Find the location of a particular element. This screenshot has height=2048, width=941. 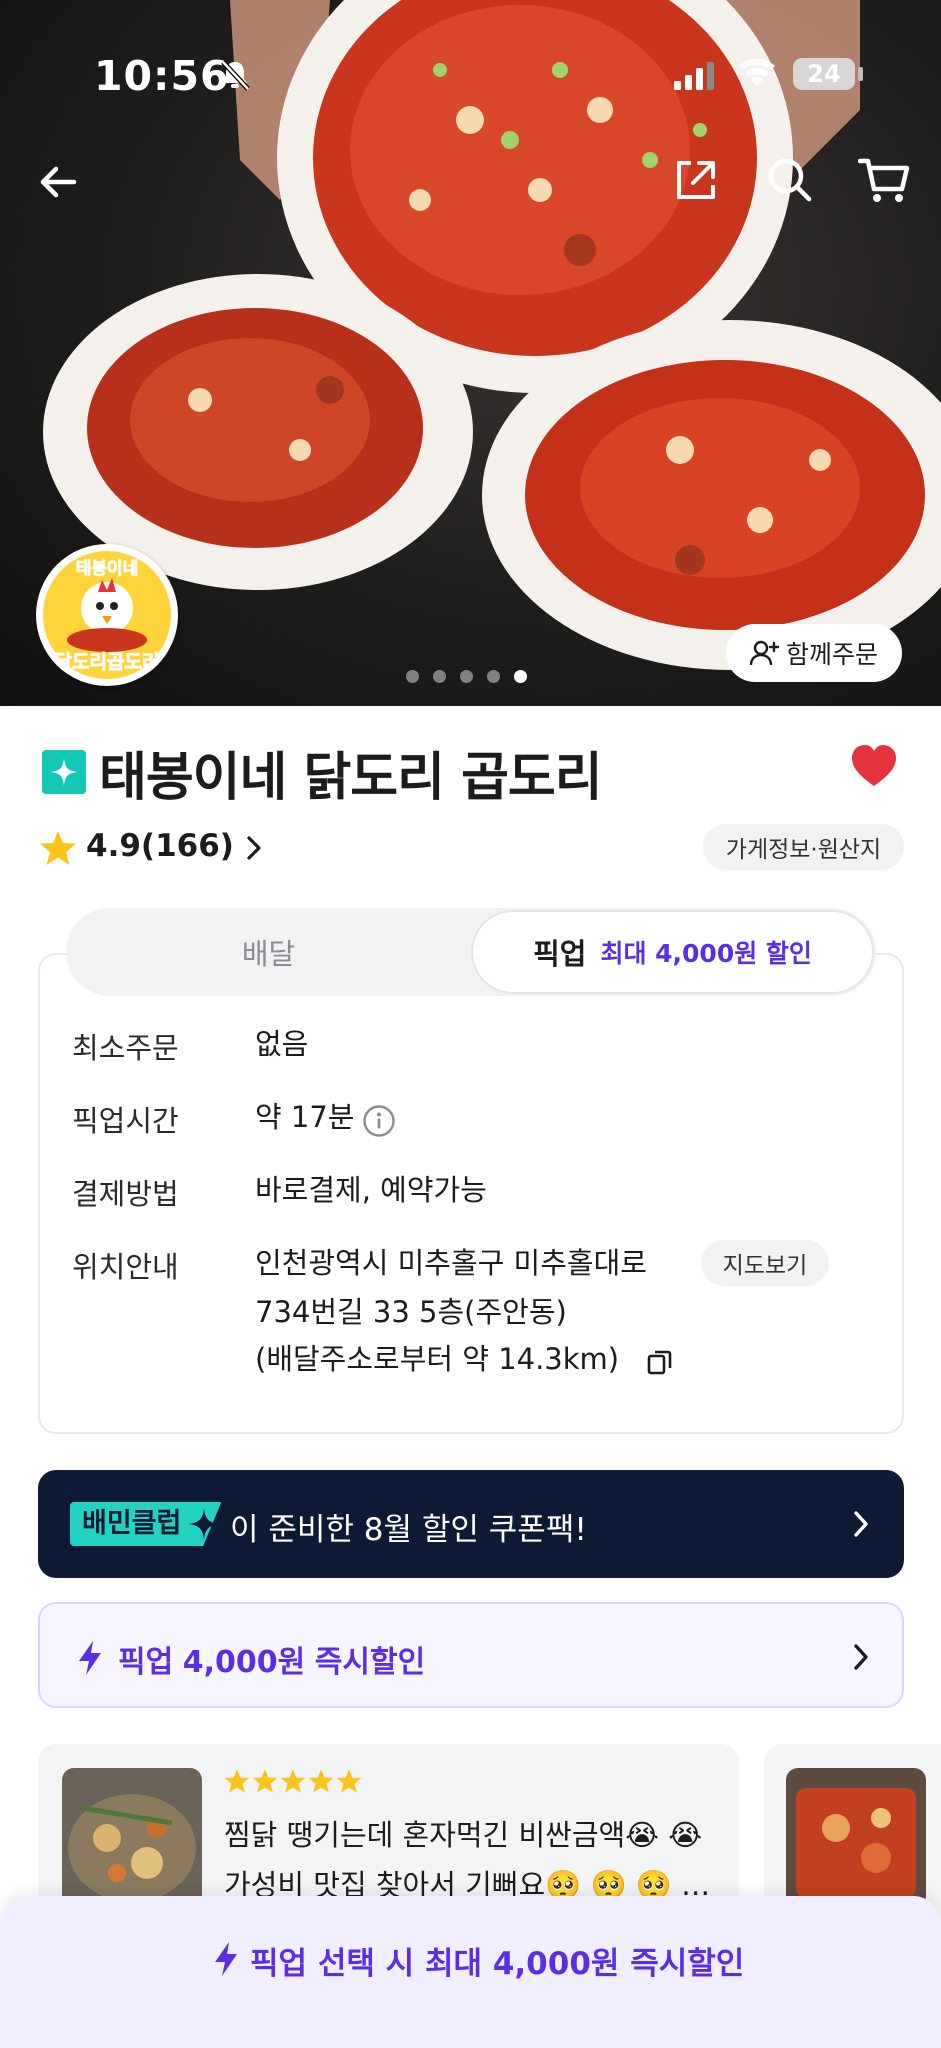

club-banner-text: 이 준비한 8월 할인 쿠폰팩! is located at coordinates (408, 1530).